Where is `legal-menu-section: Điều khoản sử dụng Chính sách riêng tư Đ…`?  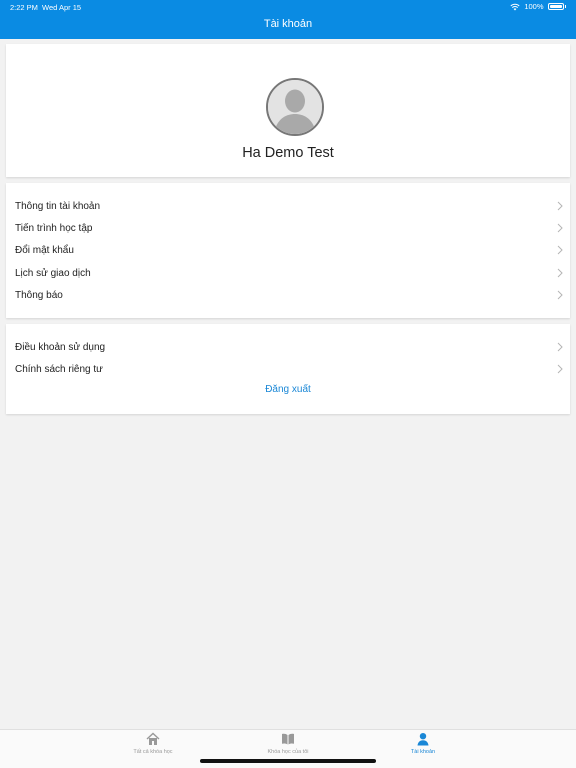 legal-menu-section: Điều khoản sử dụng Chính sách riêng tư Đ… is located at coordinates (288, 369).